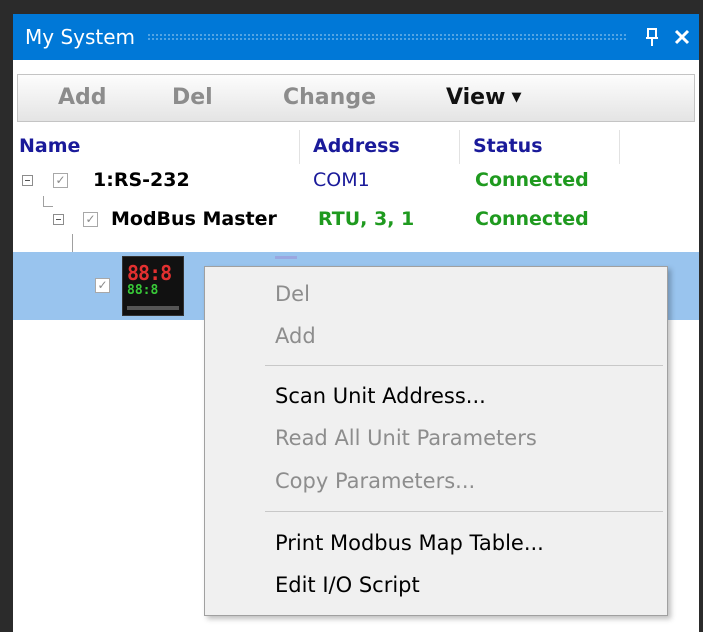 The width and height of the screenshot is (703, 632). I want to click on del-button: Del, so click(192, 98).